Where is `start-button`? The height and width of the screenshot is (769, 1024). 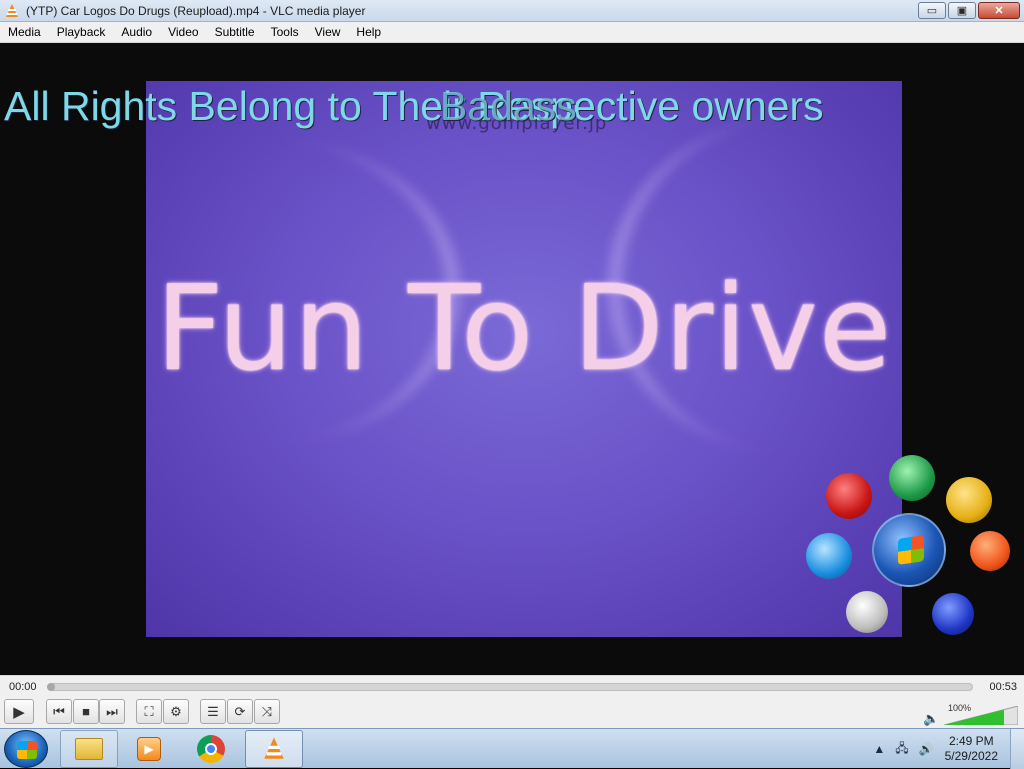 start-button is located at coordinates (26, 749).